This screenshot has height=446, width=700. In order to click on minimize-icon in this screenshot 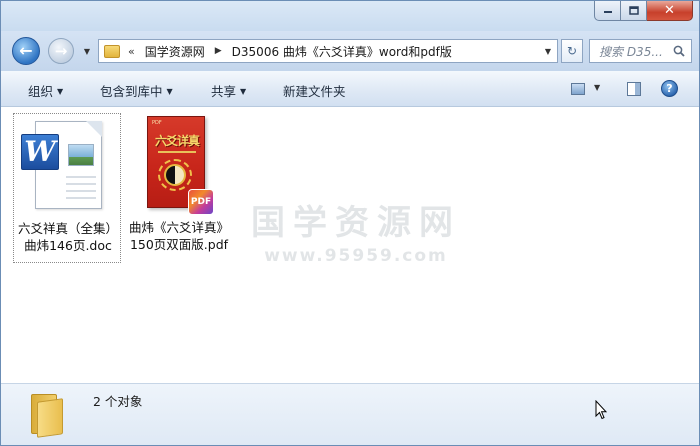, I will do `click(607, 11)`.